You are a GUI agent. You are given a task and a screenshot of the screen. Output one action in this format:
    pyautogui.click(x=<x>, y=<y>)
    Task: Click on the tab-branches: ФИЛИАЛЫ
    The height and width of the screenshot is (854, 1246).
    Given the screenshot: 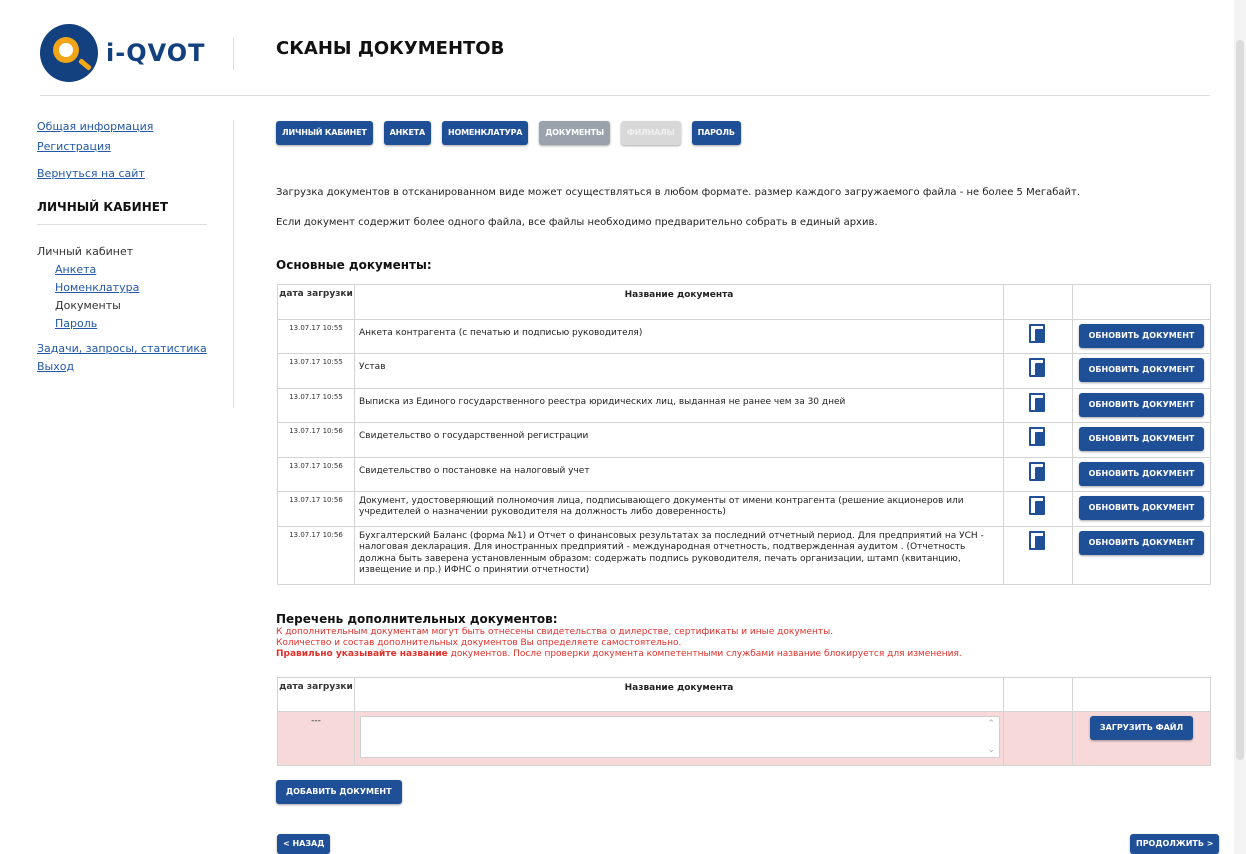 What is the action you would take?
    pyautogui.click(x=650, y=133)
    